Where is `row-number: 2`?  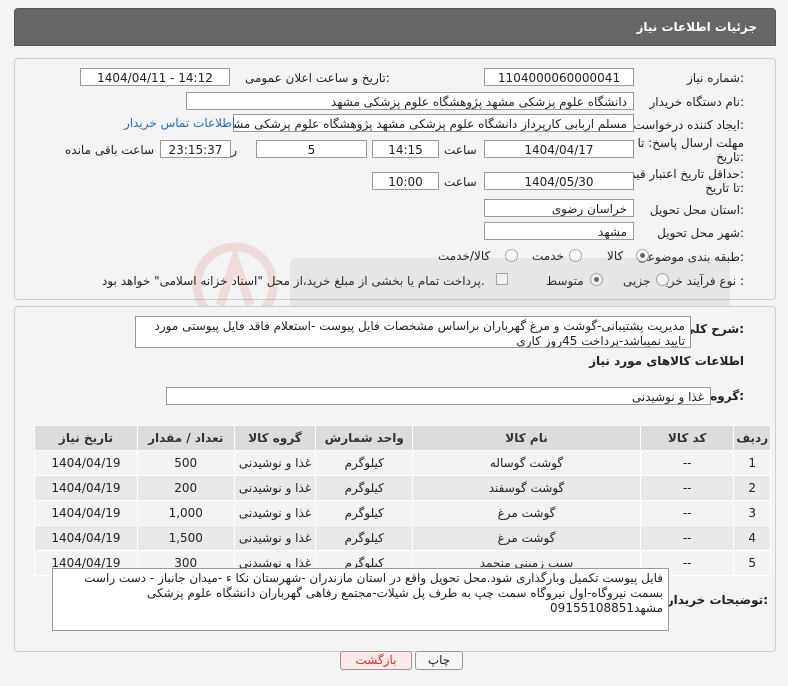 row-number: 2 is located at coordinates (752, 488).